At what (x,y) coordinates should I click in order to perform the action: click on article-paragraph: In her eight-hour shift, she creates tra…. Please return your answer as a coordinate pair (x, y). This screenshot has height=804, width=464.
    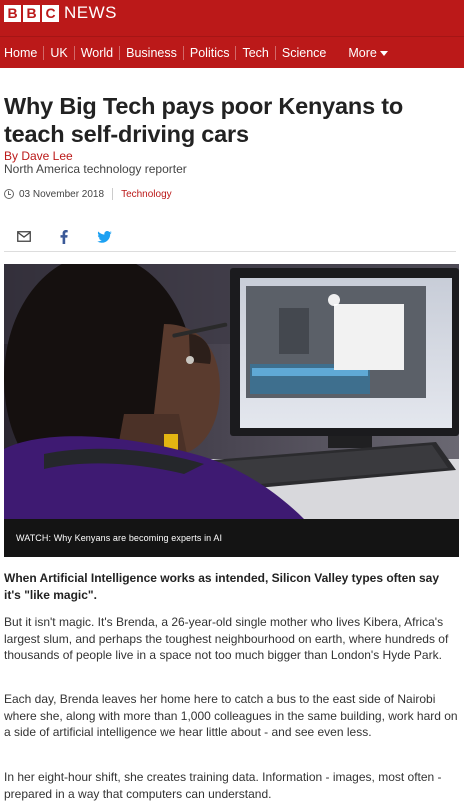
    Looking at the image, I should click on (223, 785).